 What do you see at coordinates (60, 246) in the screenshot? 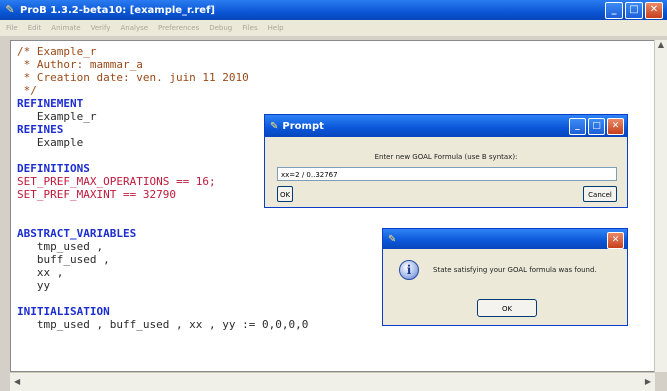
I see `code-line: tmp_used ,` at bounding box center [60, 246].